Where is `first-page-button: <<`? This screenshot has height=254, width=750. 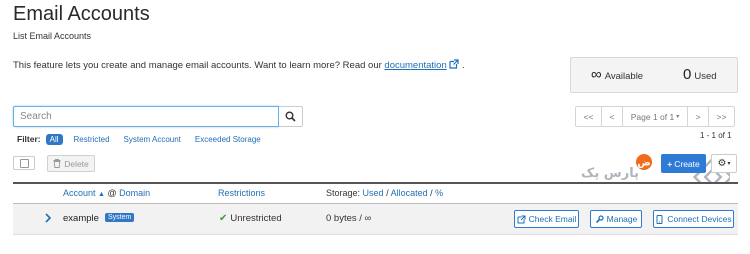
first-page-button: << is located at coordinates (588, 116).